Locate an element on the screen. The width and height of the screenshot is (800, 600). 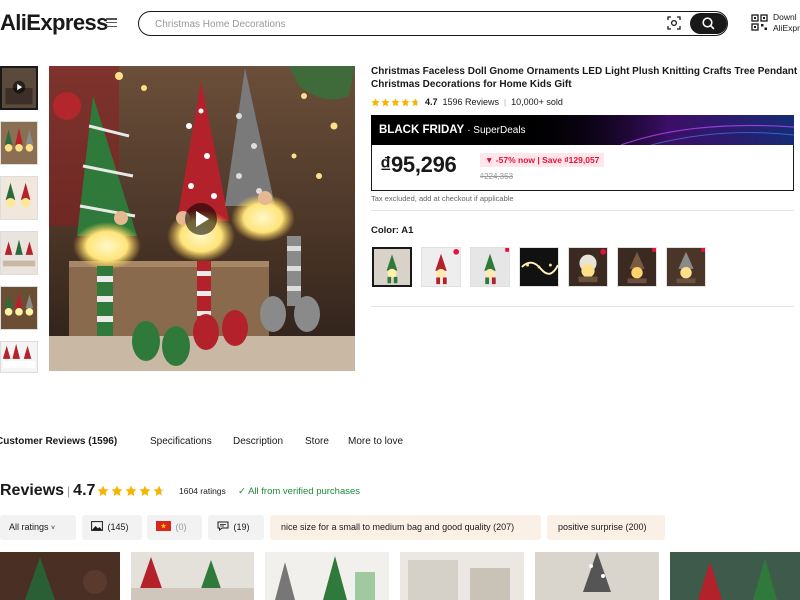
download-app-link: Downl AliExpr is located at coordinates (786, 23).